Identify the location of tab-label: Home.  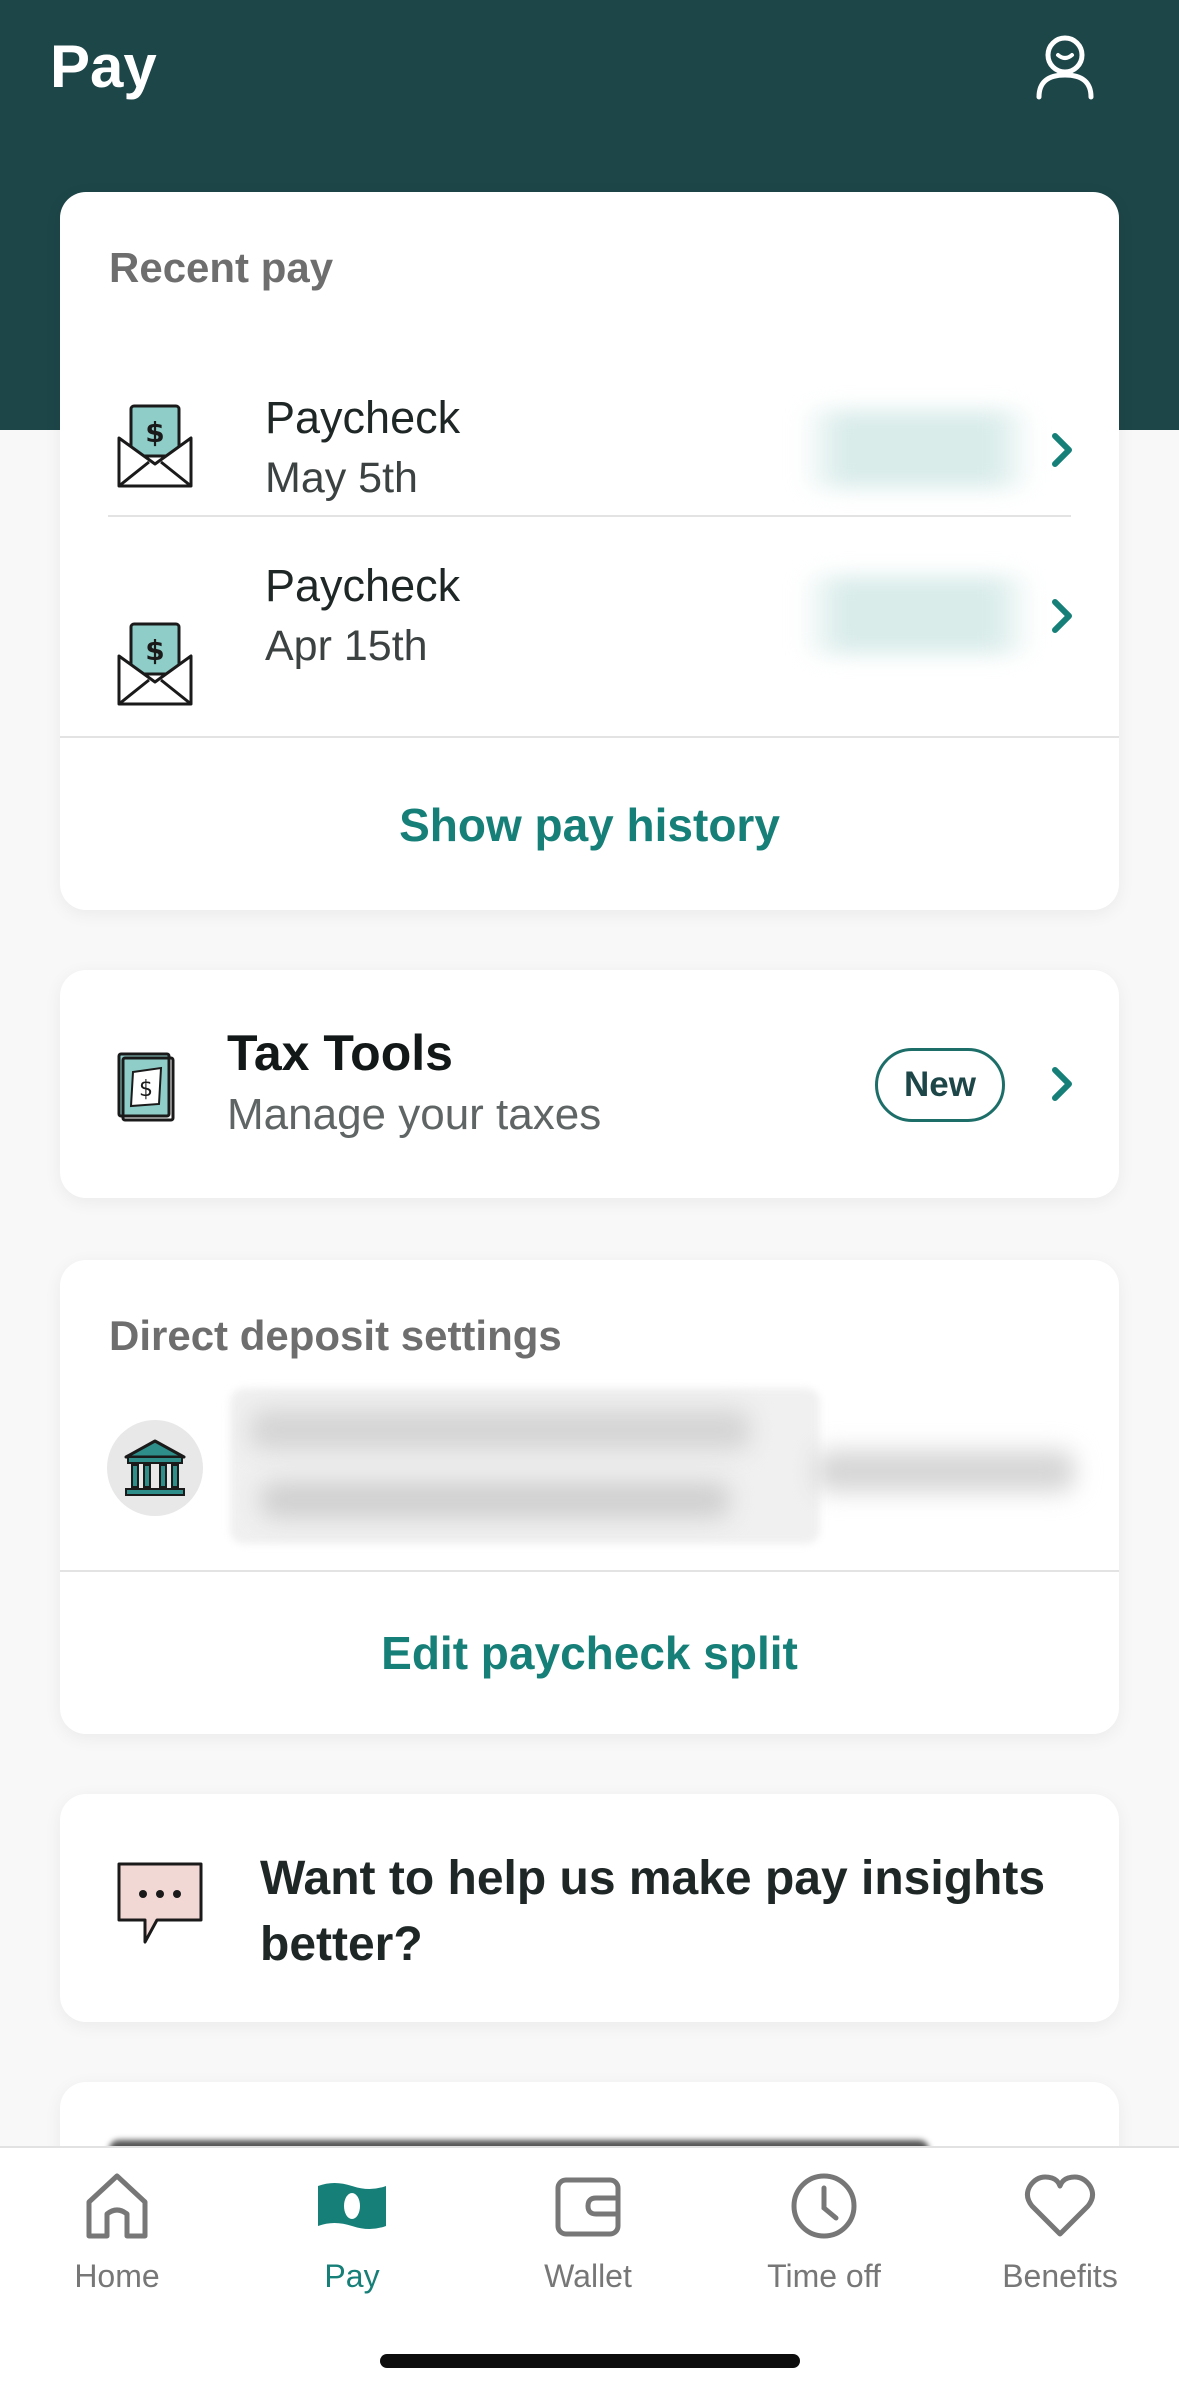
(117, 2276).